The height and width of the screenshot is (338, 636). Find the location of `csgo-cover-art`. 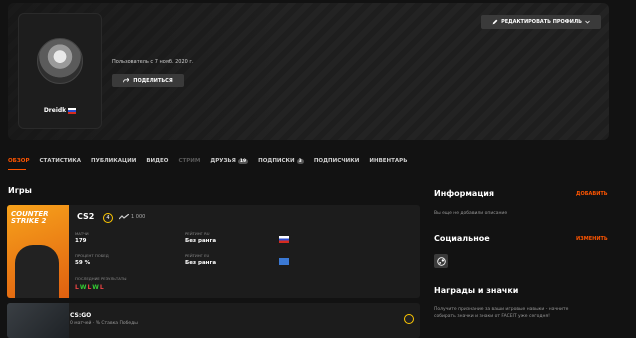

csgo-cover-art is located at coordinates (38, 320).